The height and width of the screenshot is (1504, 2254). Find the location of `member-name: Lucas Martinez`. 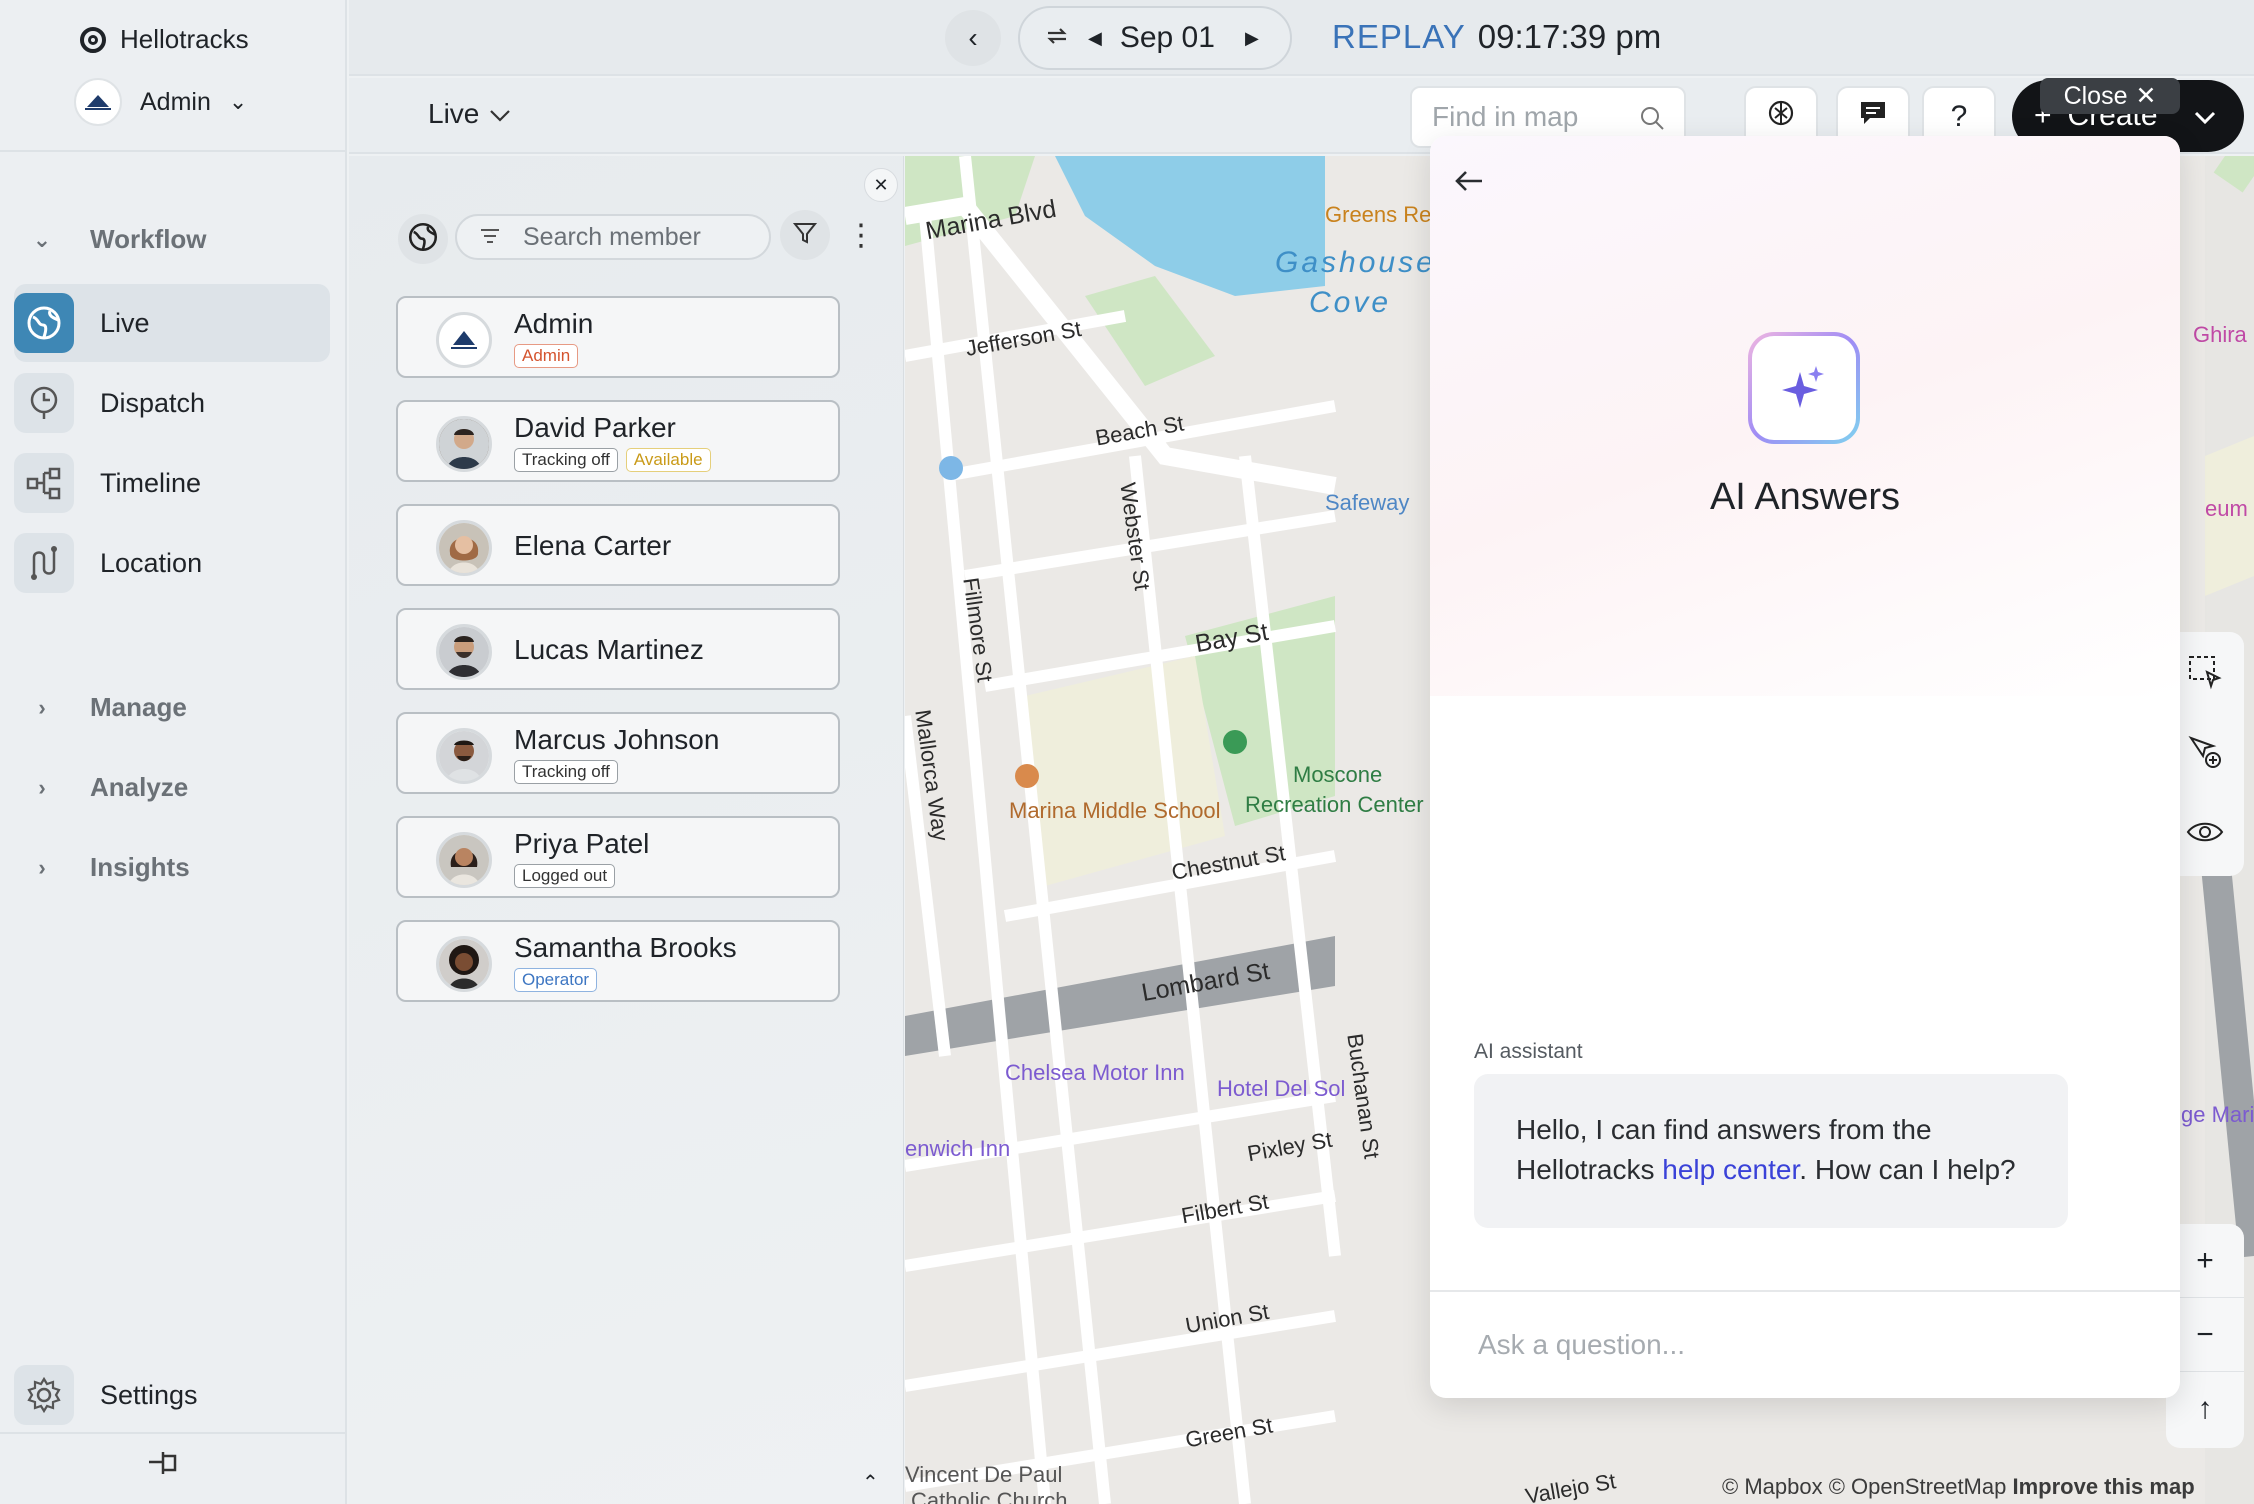

member-name: Lucas Martinez is located at coordinates (609, 649).